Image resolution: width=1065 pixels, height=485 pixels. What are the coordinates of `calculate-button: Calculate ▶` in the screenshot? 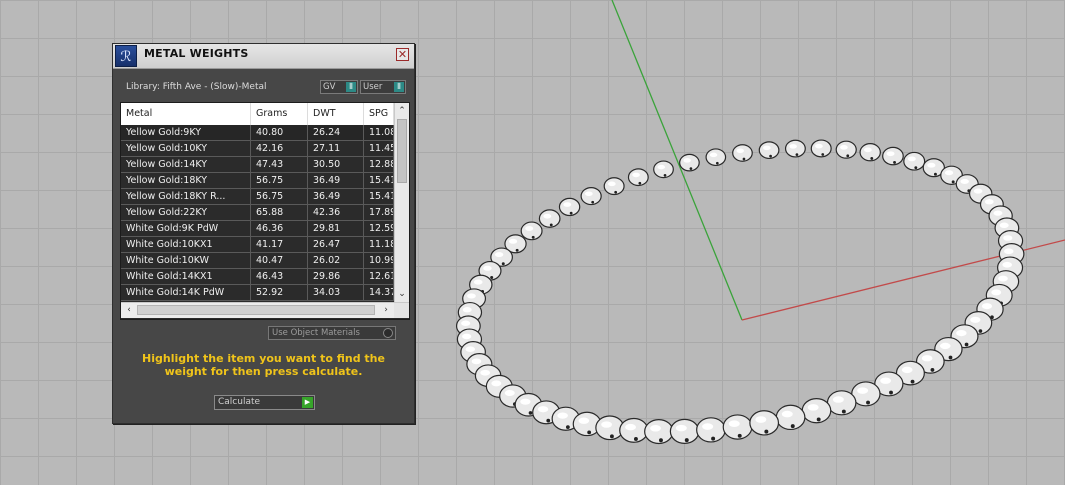 It's located at (264, 402).